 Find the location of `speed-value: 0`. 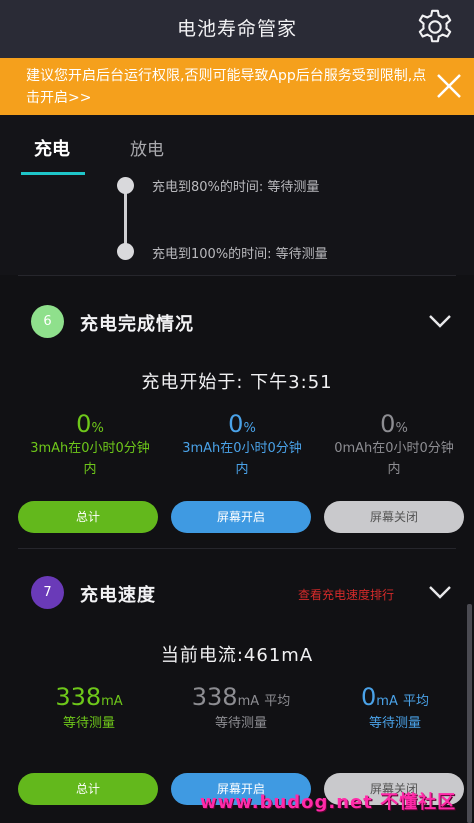

speed-value: 0 is located at coordinates (369, 697).